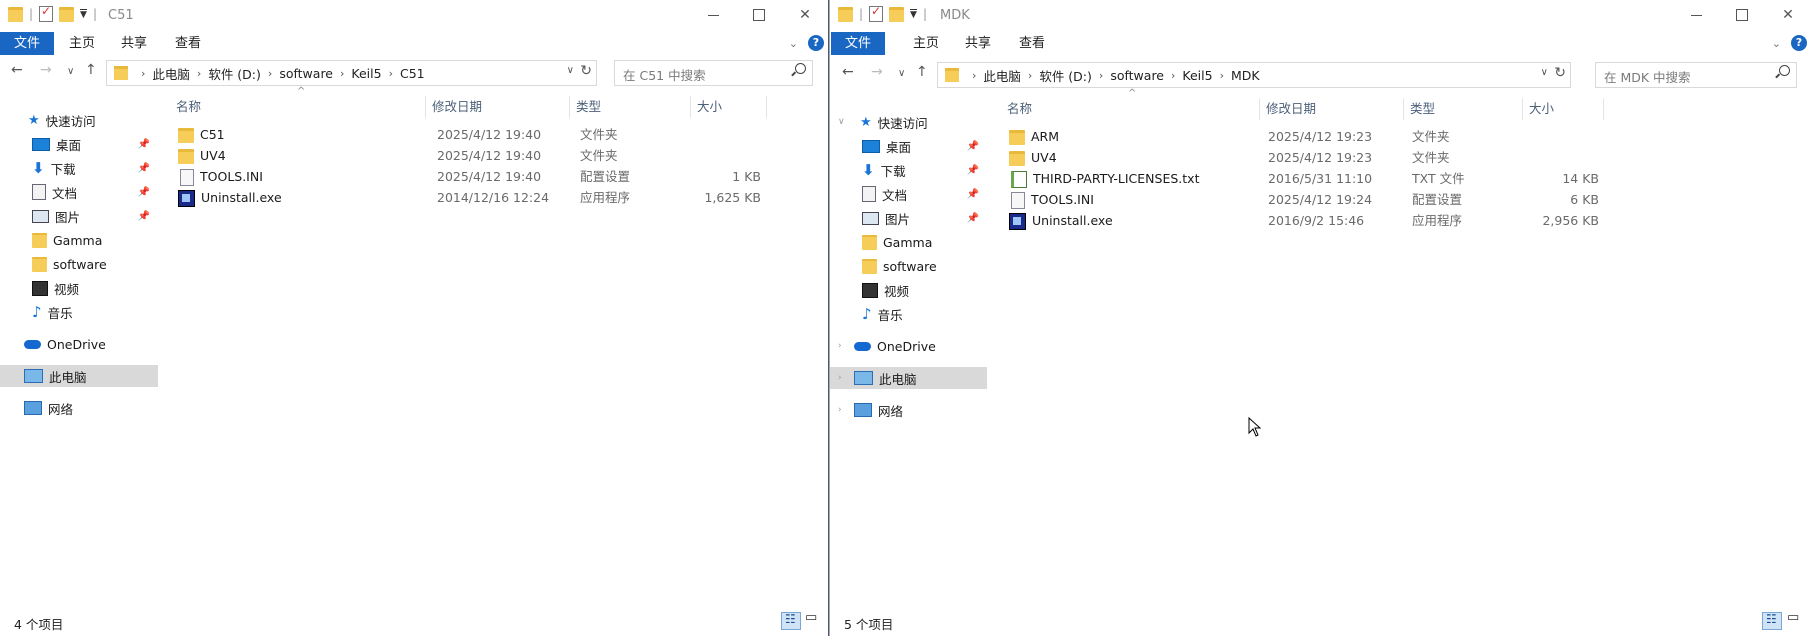  I want to click on nav-network: 网络, so click(79, 408).